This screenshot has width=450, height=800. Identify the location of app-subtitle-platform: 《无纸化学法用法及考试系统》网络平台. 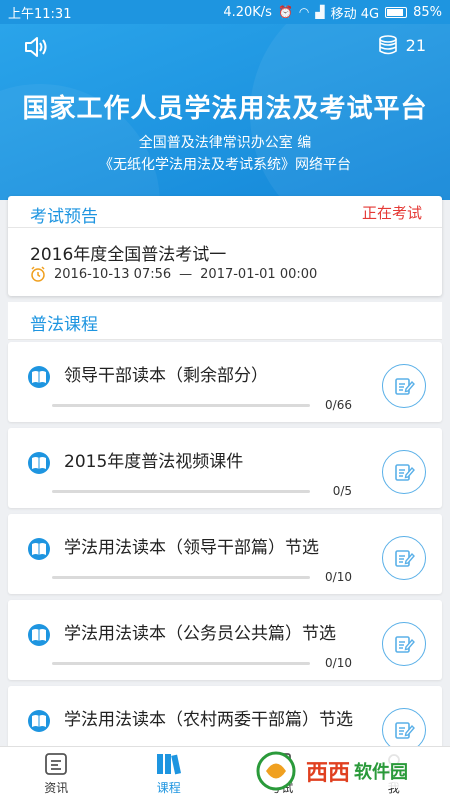
(225, 165).